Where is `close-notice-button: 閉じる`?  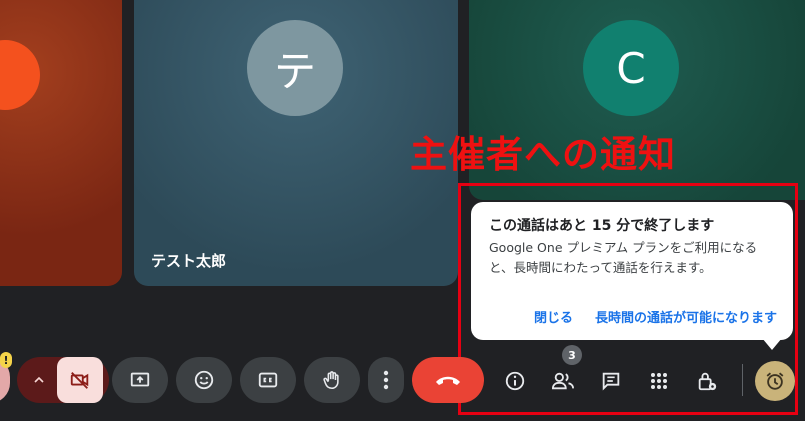 close-notice-button: 閉じる is located at coordinates (553, 316).